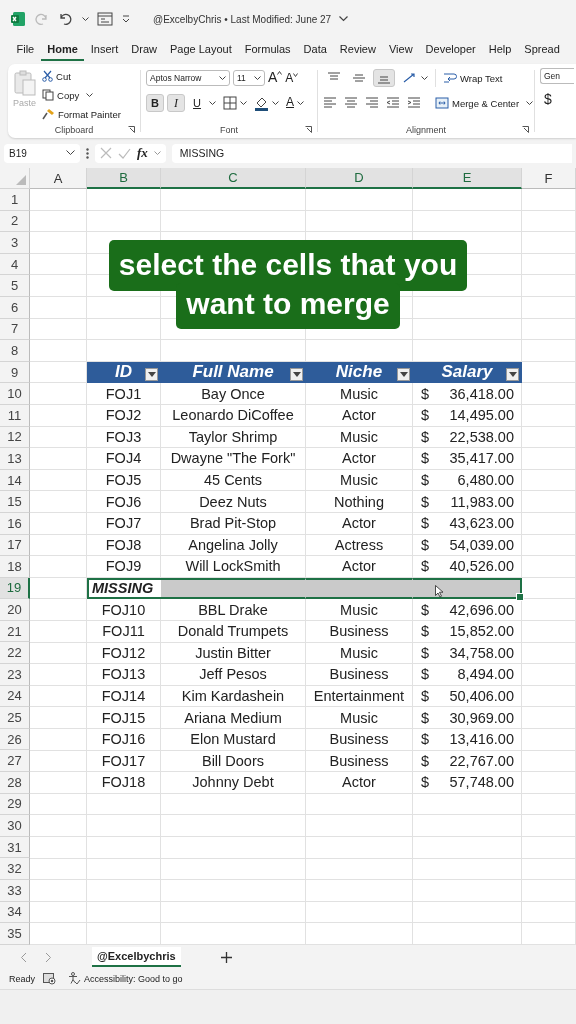  I want to click on increase-indent-icon, so click(414, 103).